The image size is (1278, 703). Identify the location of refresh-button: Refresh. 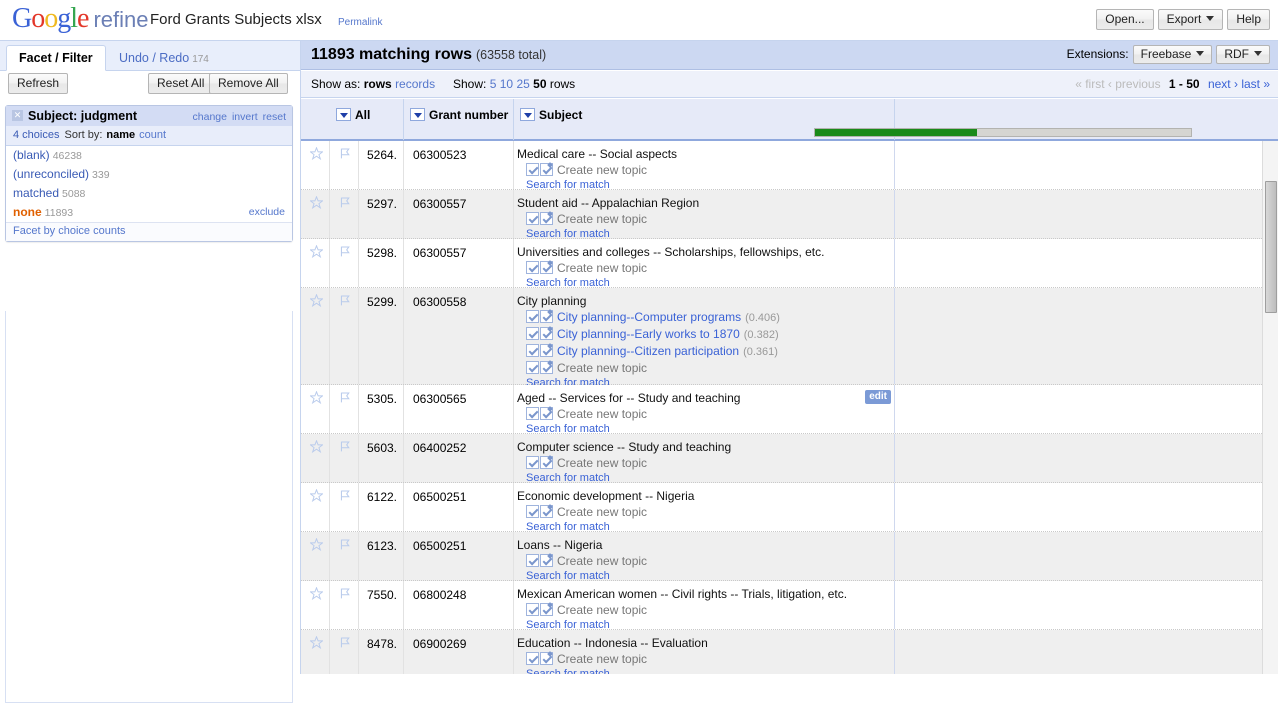
(38, 83).